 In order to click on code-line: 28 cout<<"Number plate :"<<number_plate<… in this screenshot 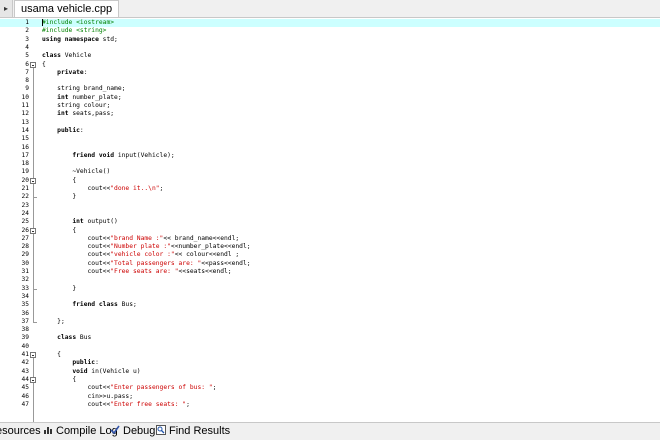, I will do `click(330, 247)`.